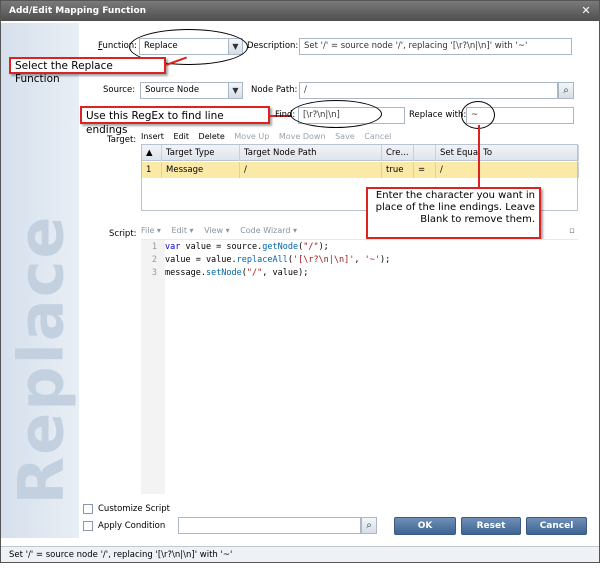  I want to click on chevron-down-icon: ▼, so click(235, 90).